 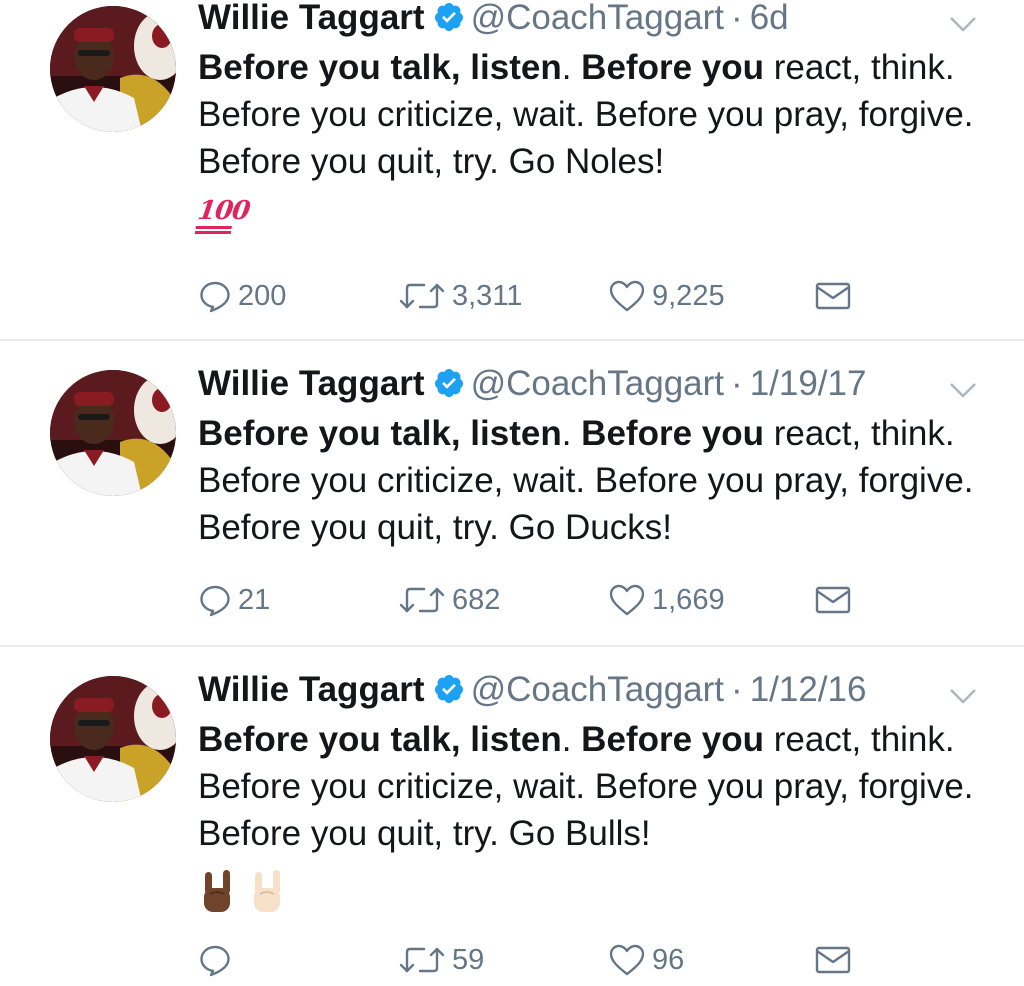 I want to click on tweet-header: Willie Taggart @CoachTaggart · 6d, so click(x=591, y=21).